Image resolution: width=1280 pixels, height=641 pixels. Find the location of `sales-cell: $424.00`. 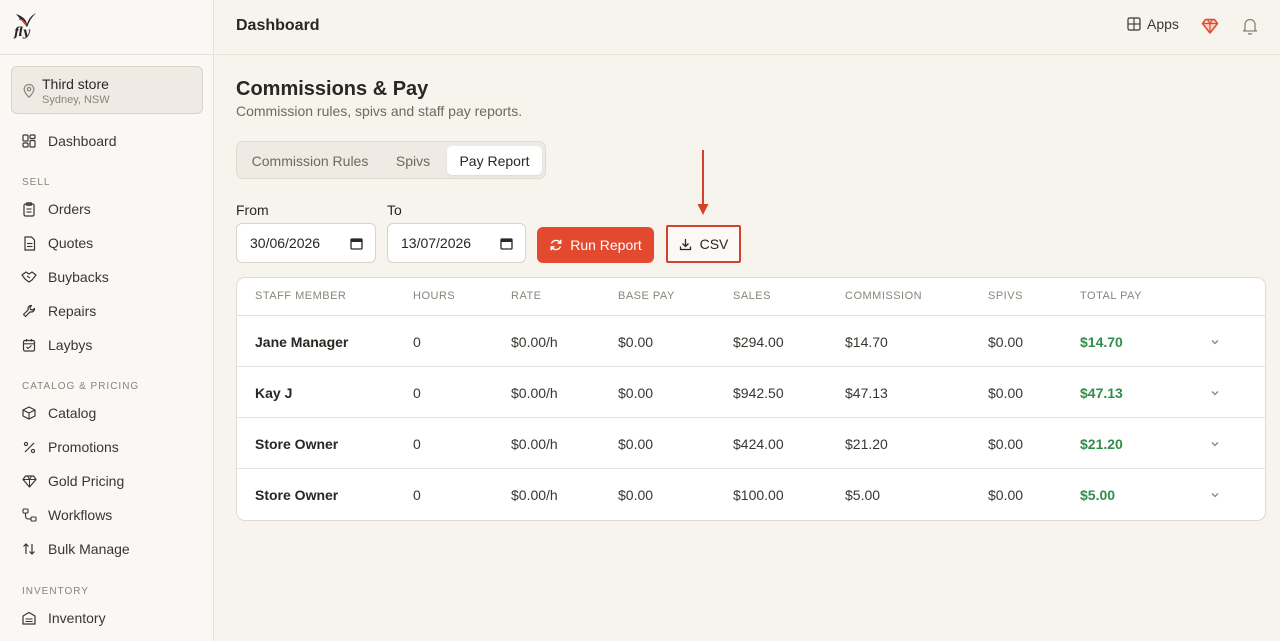

sales-cell: $424.00 is located at coordinates (758, 444).